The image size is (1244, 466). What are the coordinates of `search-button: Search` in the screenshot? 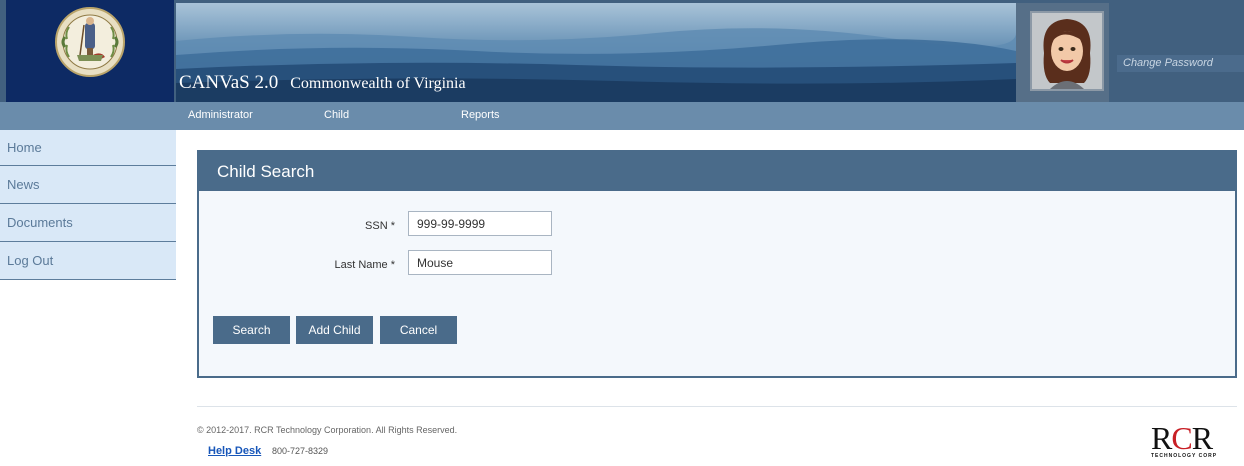 It's located at (251, 330).